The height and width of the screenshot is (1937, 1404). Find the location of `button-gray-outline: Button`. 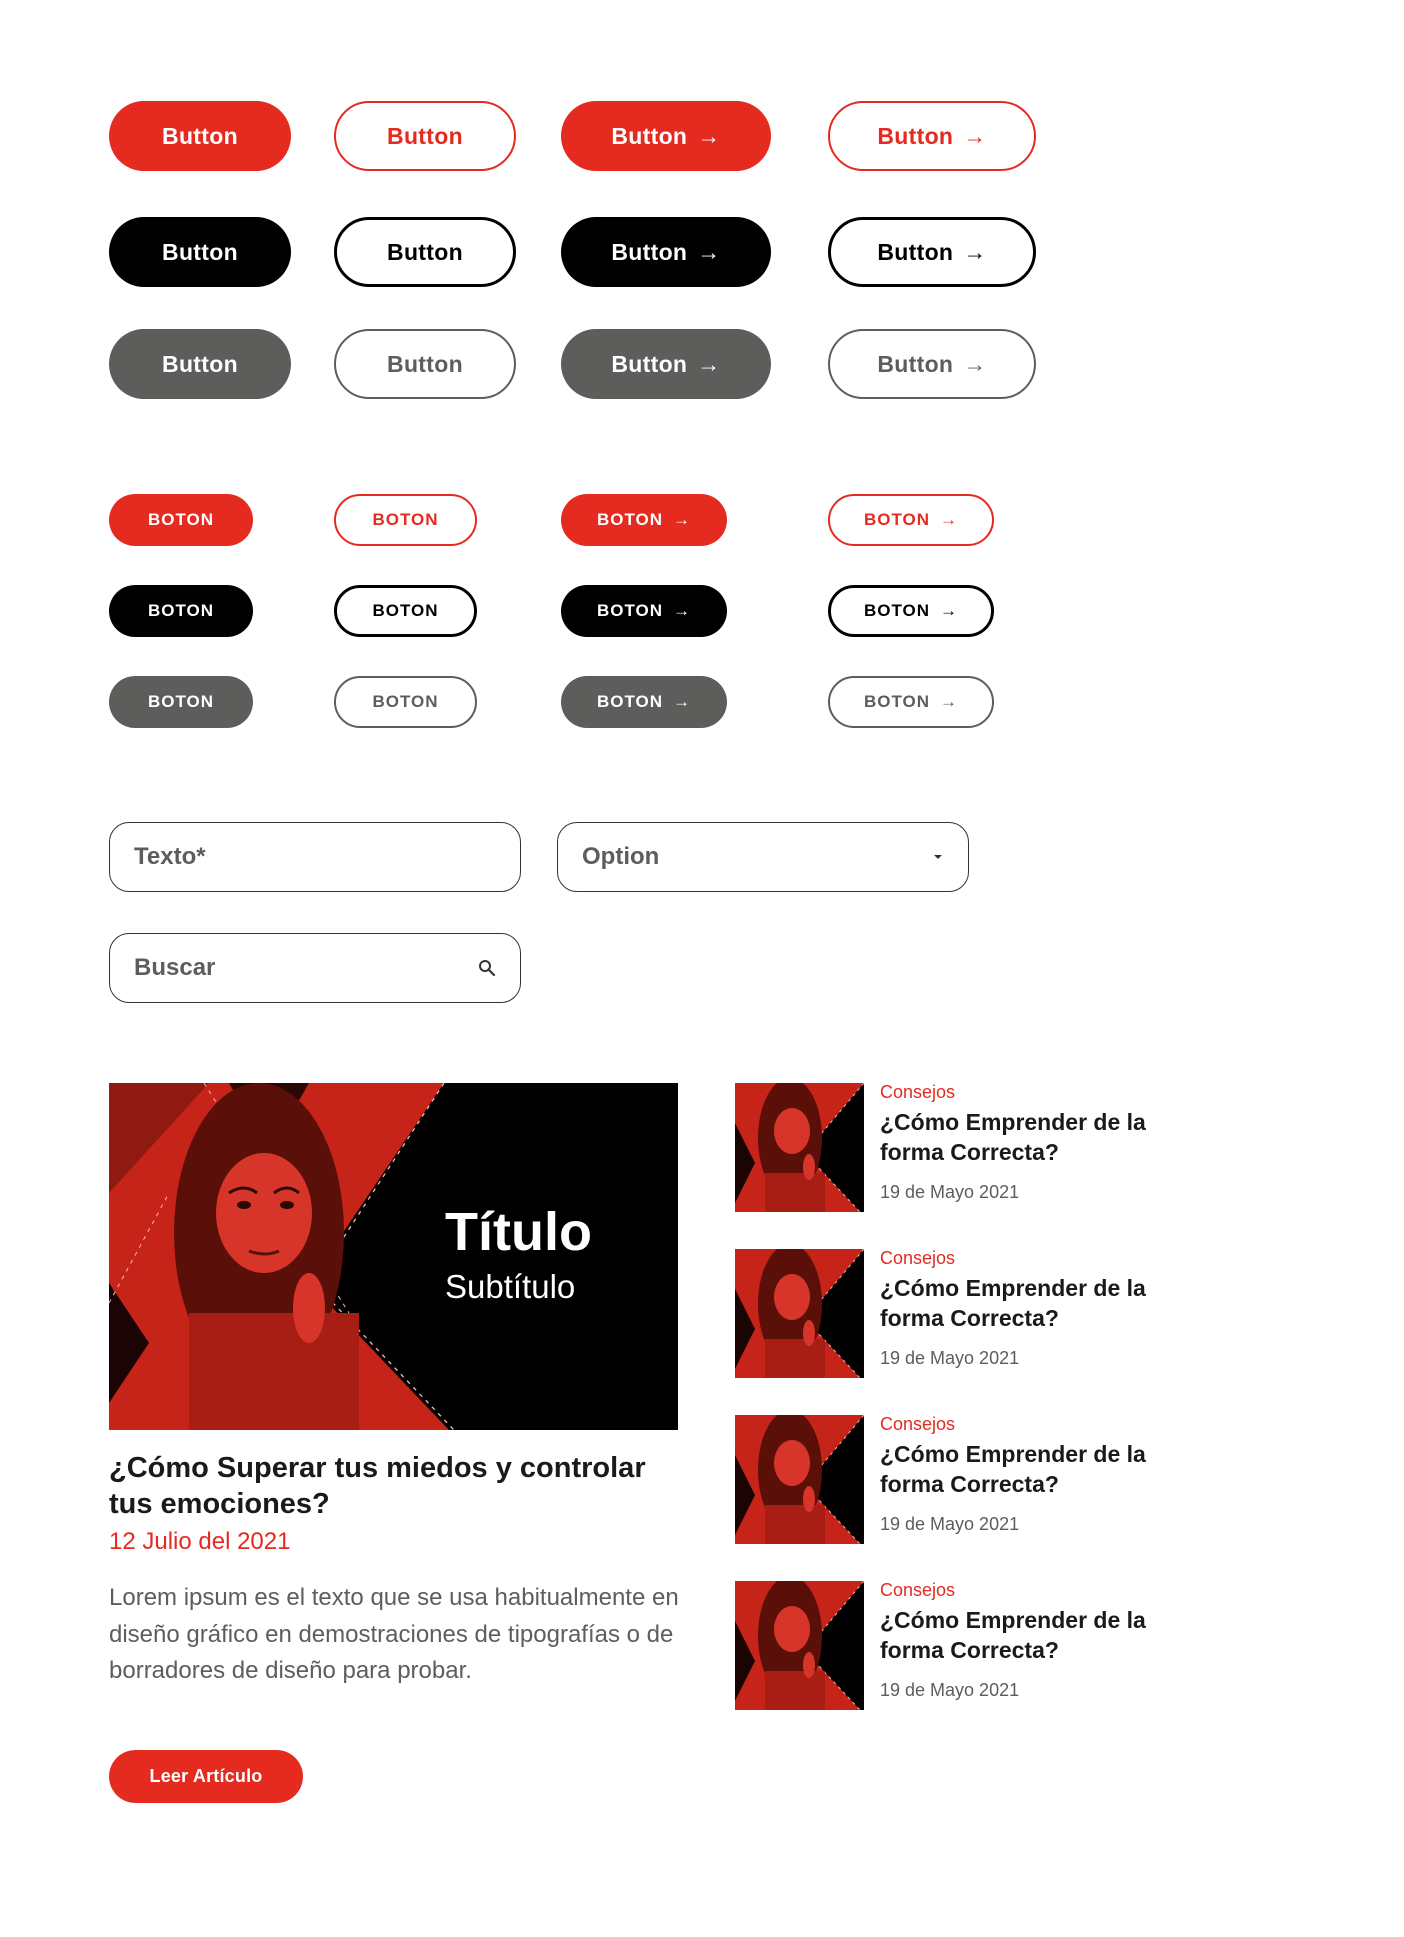

button-gray-outline: Button is located at coordinates (425, 364).